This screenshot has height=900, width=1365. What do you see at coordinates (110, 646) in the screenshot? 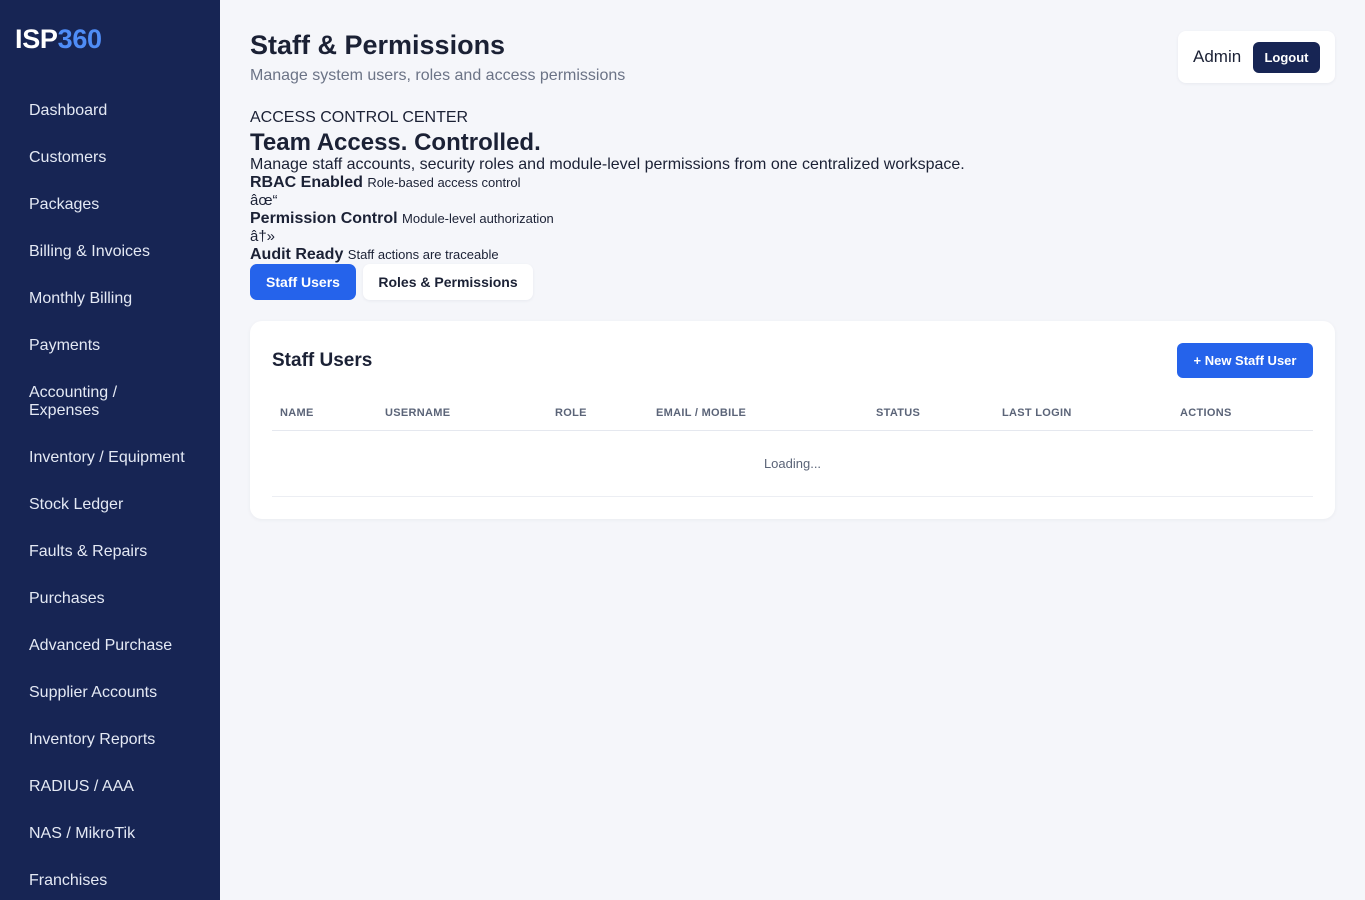
I see `sidebar-item-advanced-purchase: Advanced Purchase` at bounding box center [110, 646].